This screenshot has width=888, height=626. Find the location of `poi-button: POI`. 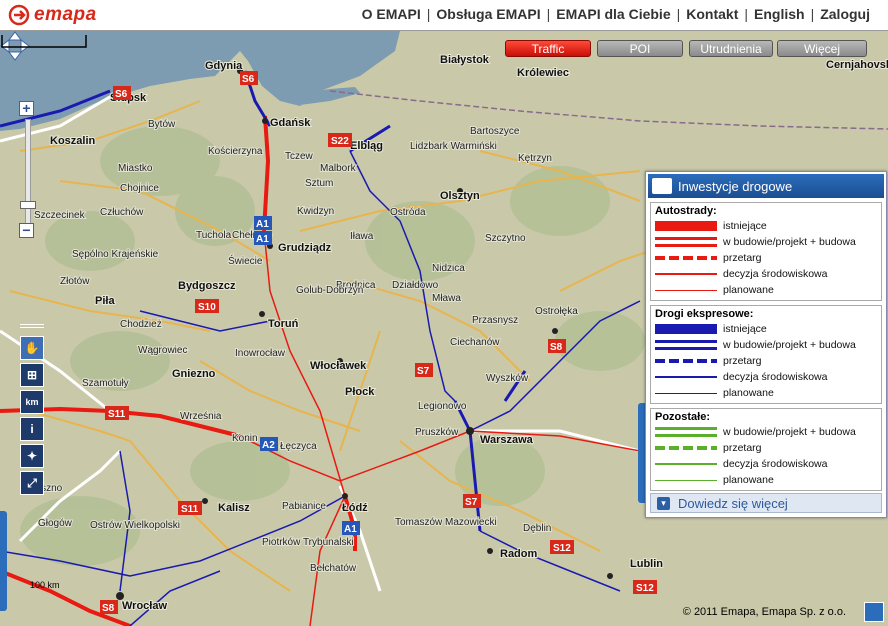

poi-button: POI is located at coordinates (640, 48).